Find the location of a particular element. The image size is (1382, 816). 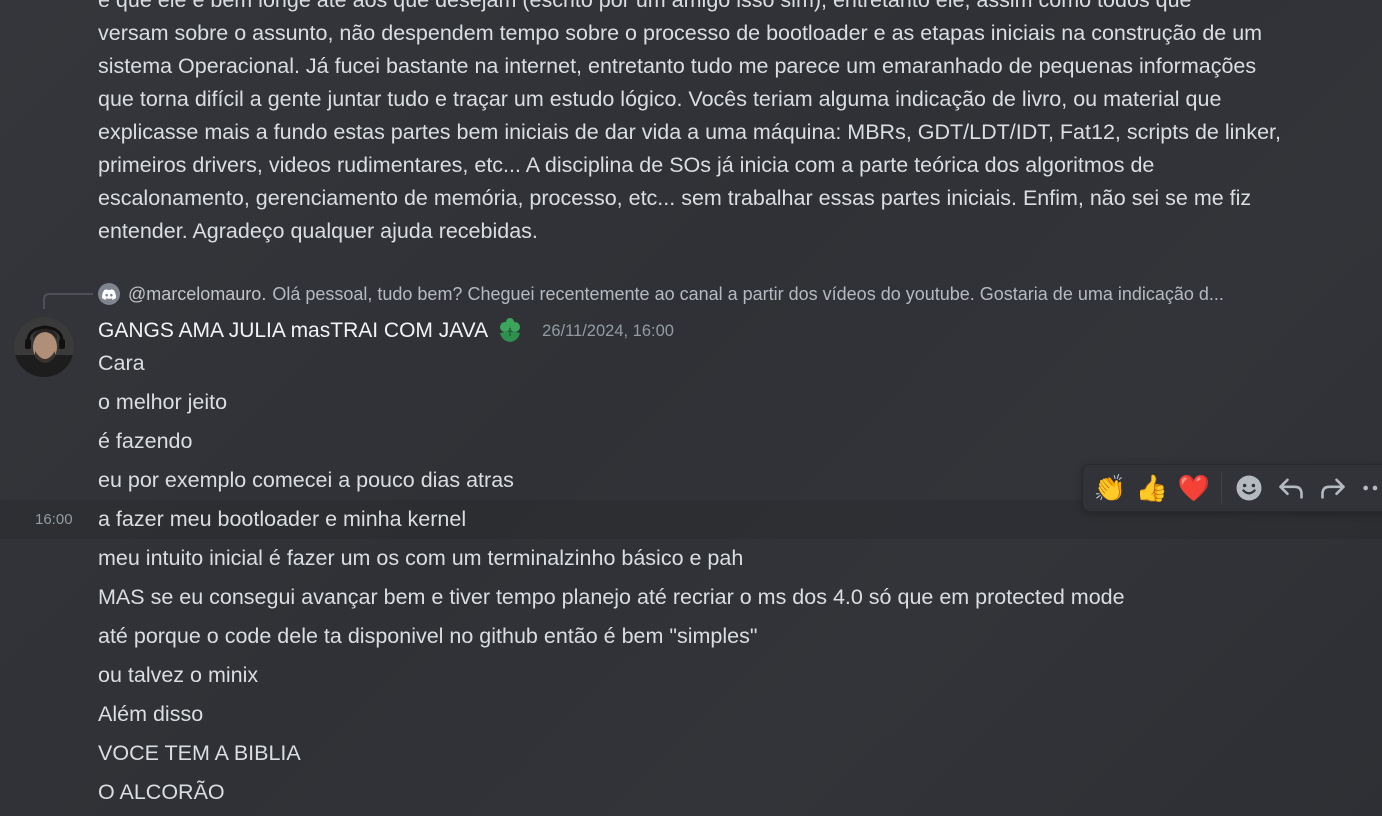

message-line: a fazer meu bootloader e minha kernel is located at coordinates (282, 519).